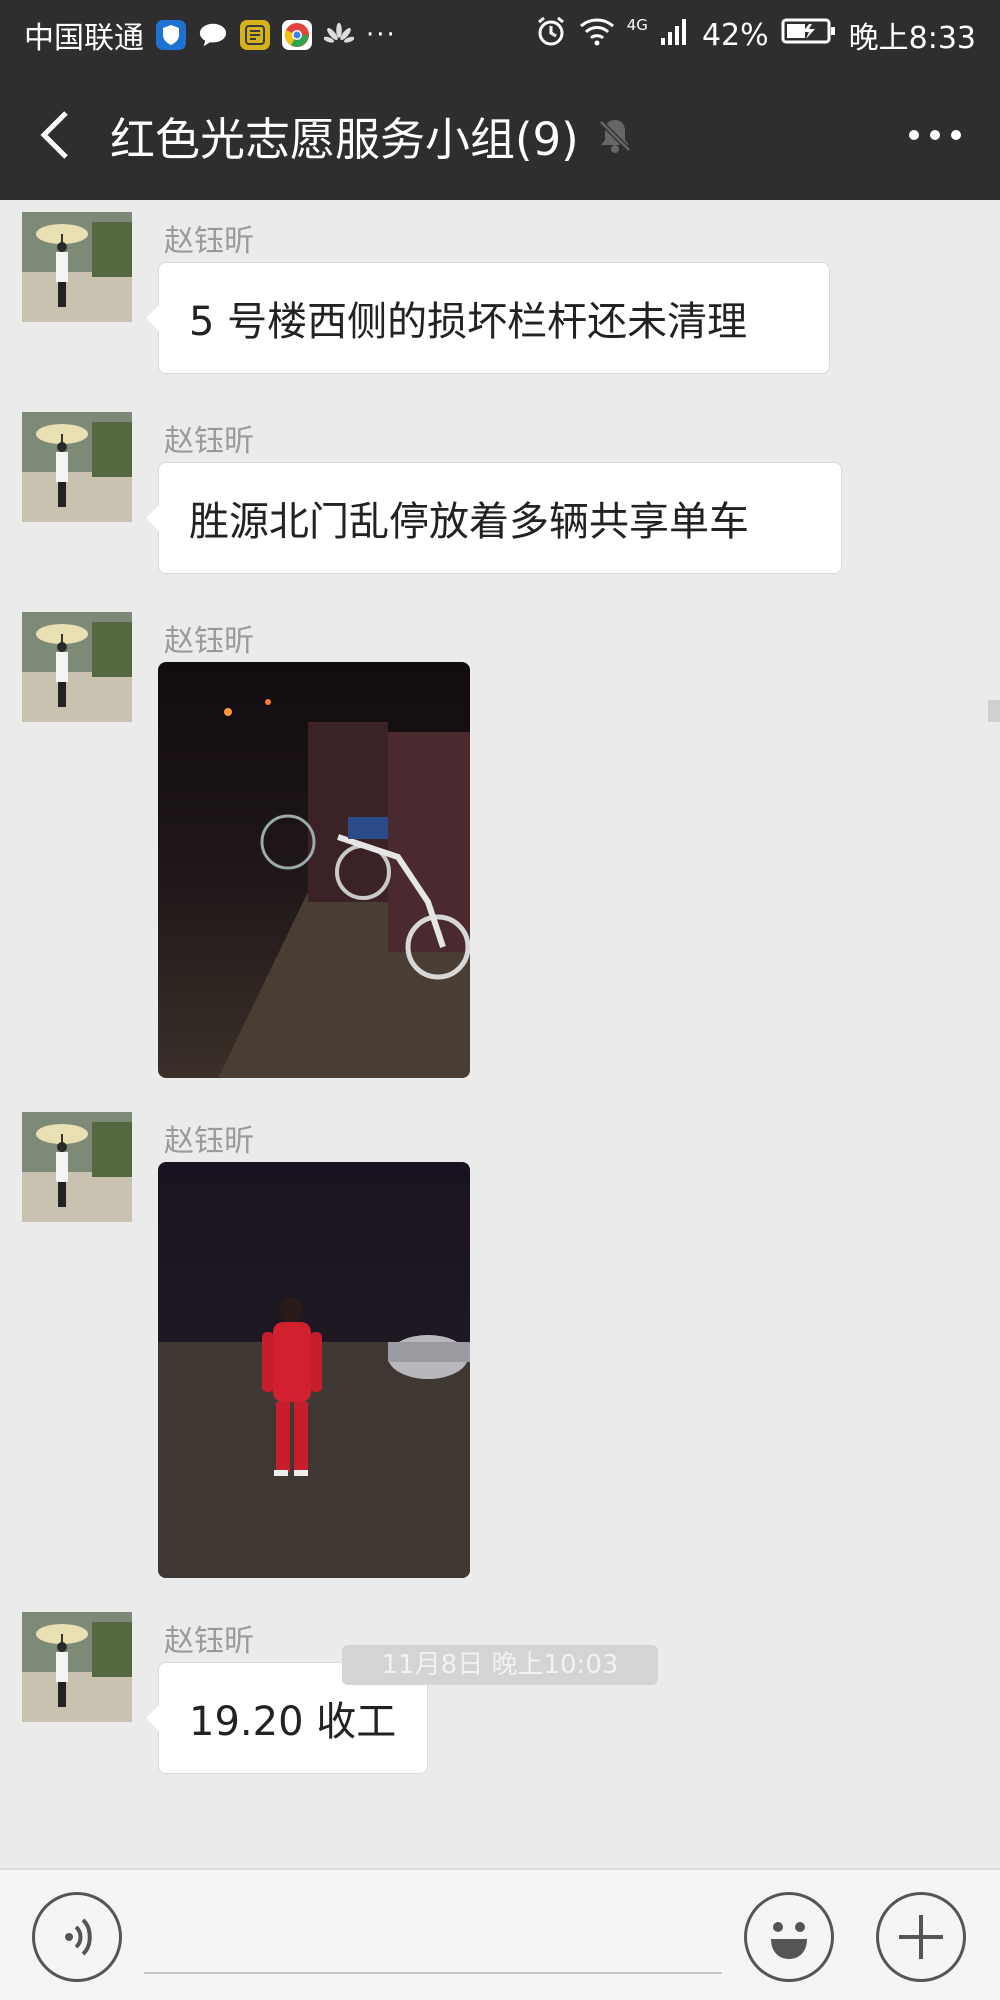 This screenshot has height=2000, width=1000. I want to click on message-item: 赵钰昕 5 号楼西侧的损坏栏杆还未清理, so click(500, 295).